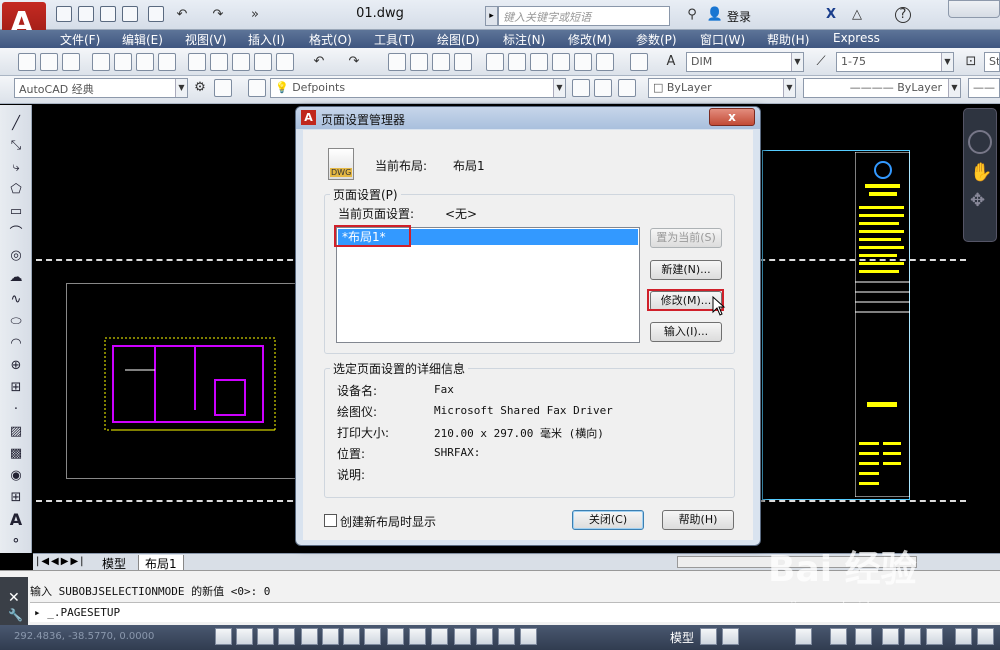 This screenshot has height=650, width=1000. Describe the element at coordinates (605, 62) in the screenshot. I see `quickcalc-icon` at that location.